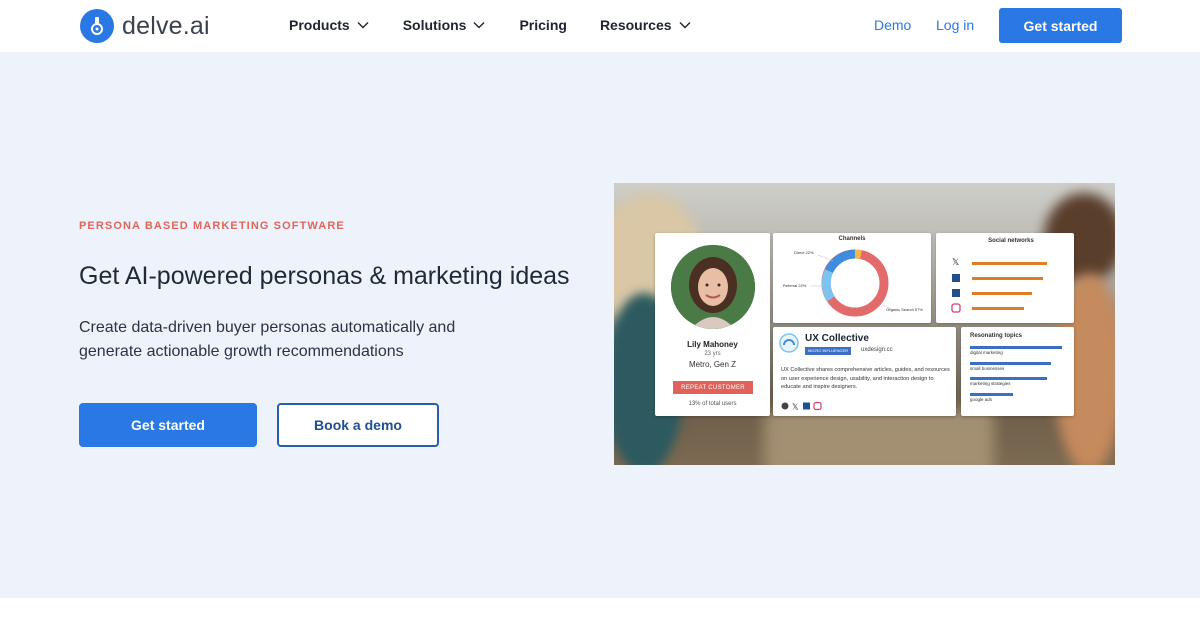 This screenshot has width=1200, height=630. I want to click on ux-collective-logo-icon, so click(789, 343).